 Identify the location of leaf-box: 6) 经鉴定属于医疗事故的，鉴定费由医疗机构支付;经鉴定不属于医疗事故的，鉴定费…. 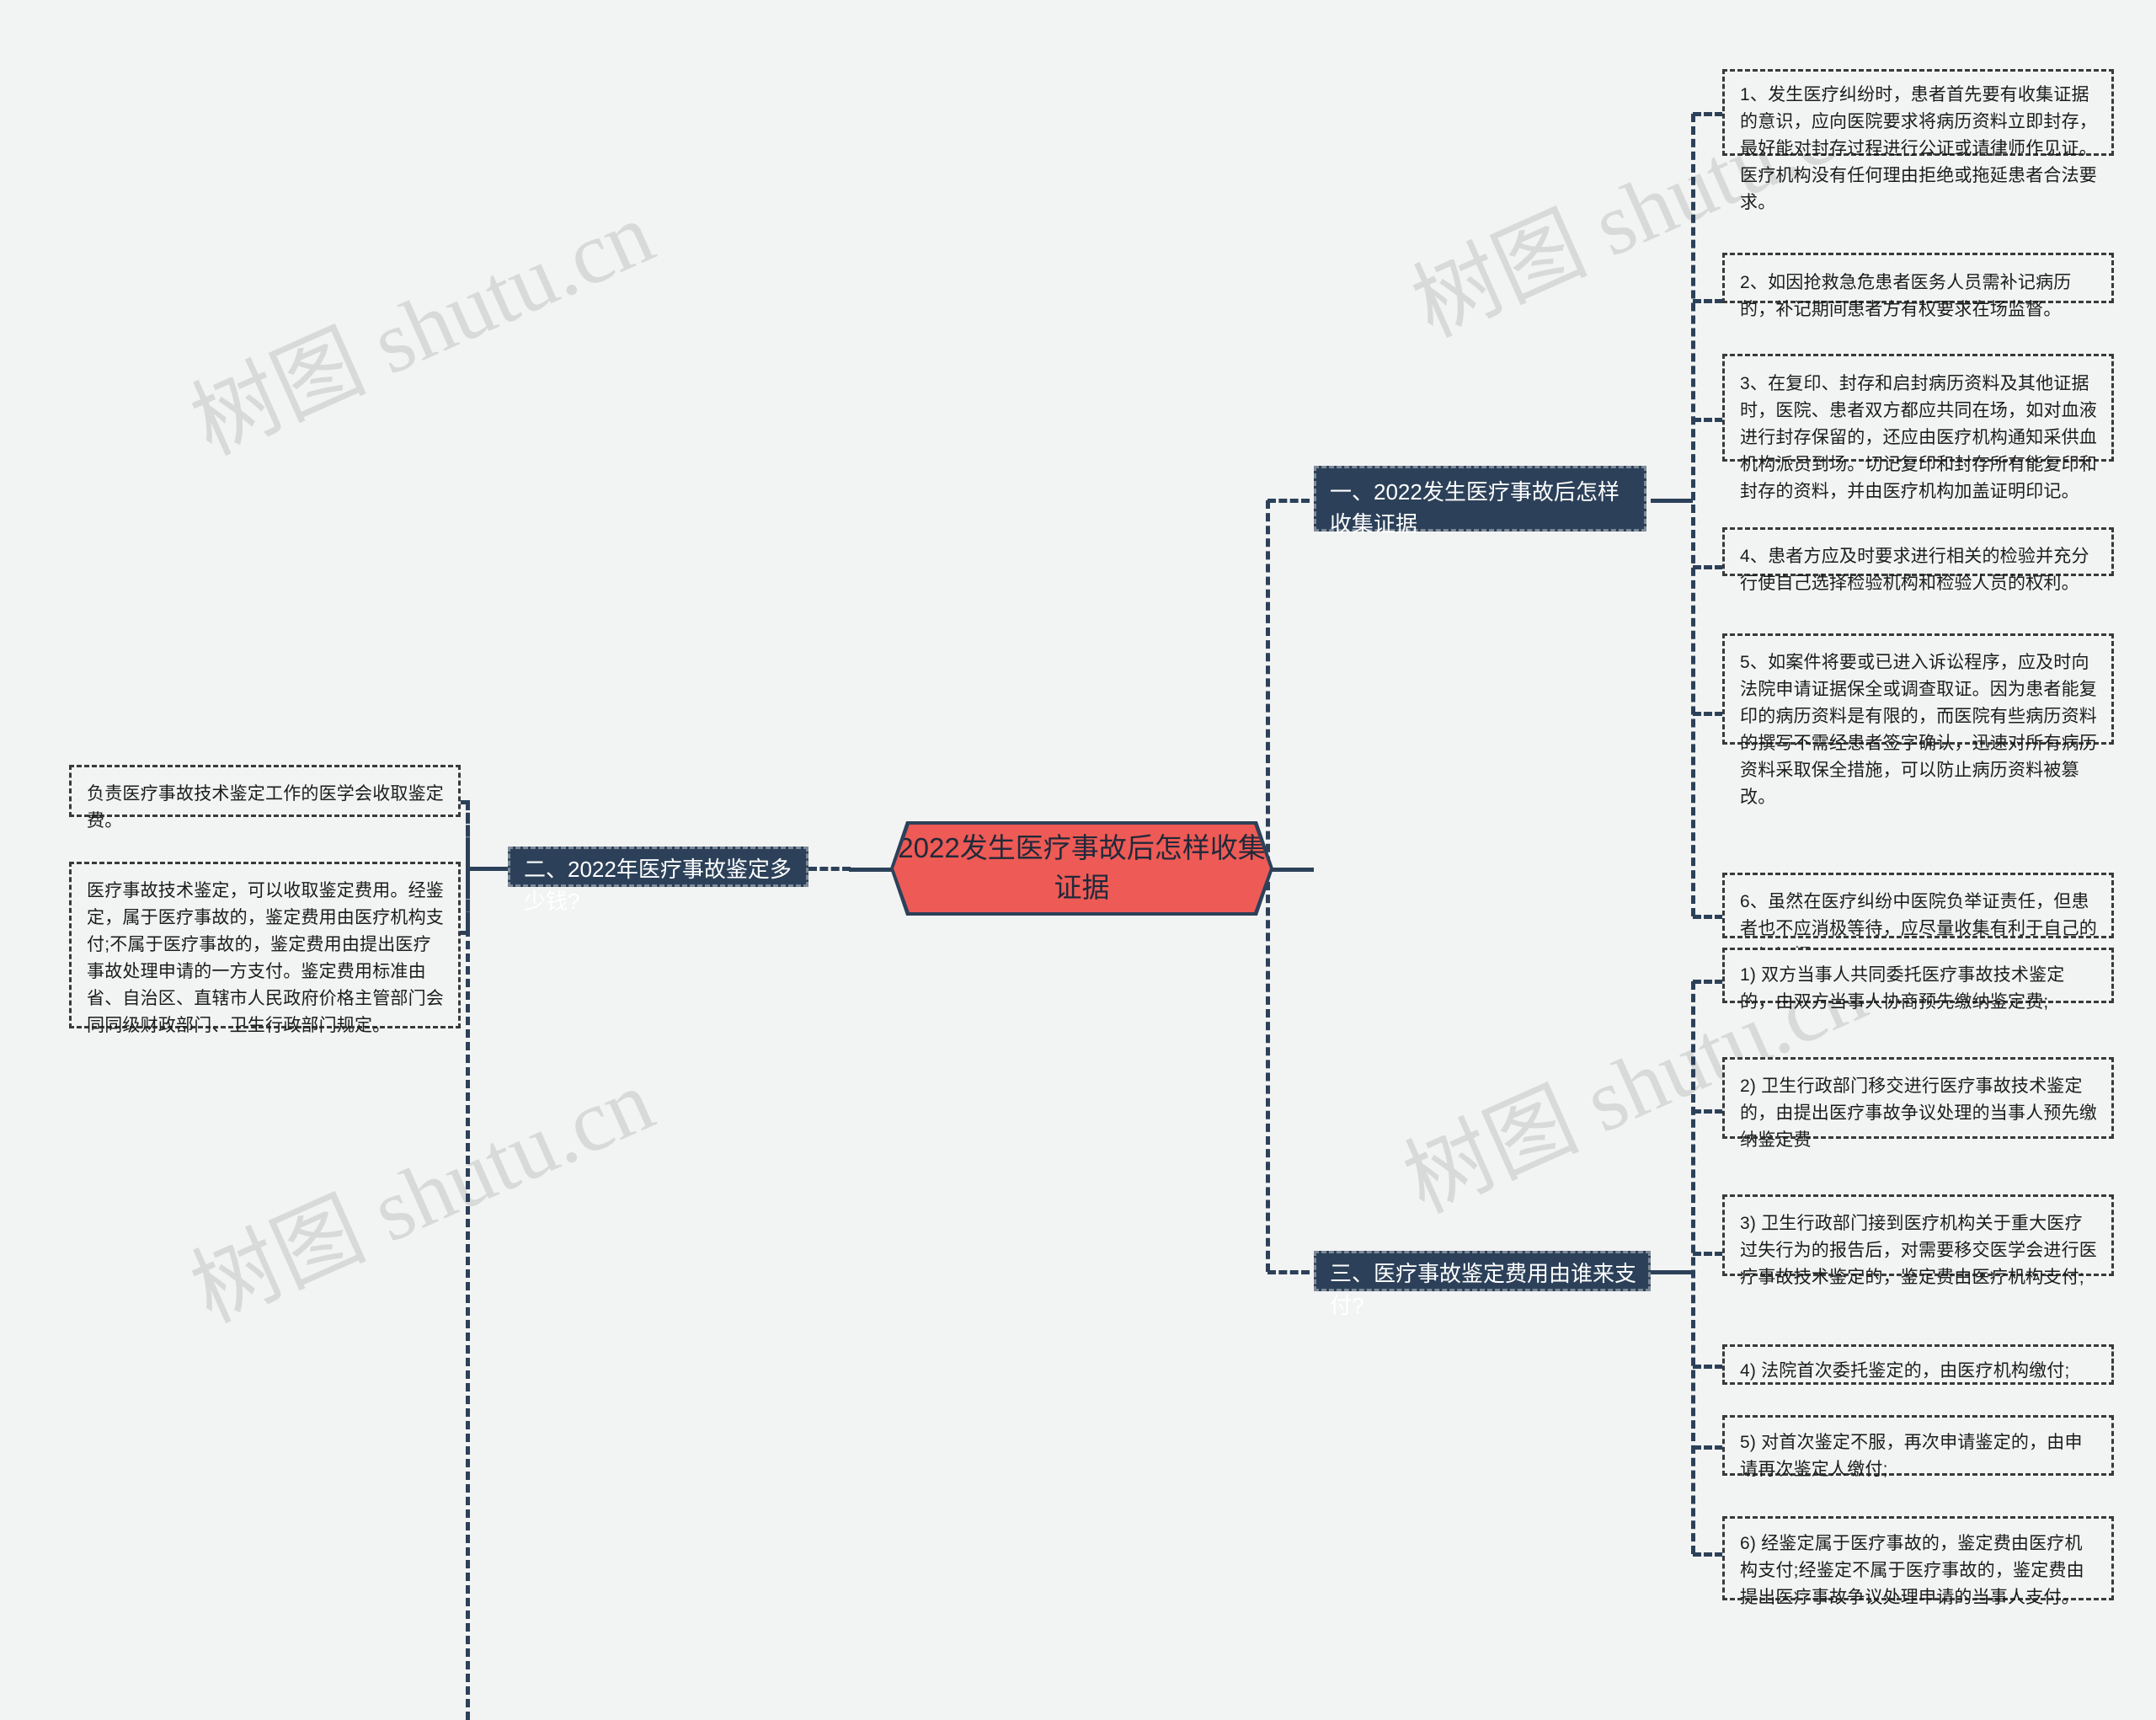
(1918, 1561).